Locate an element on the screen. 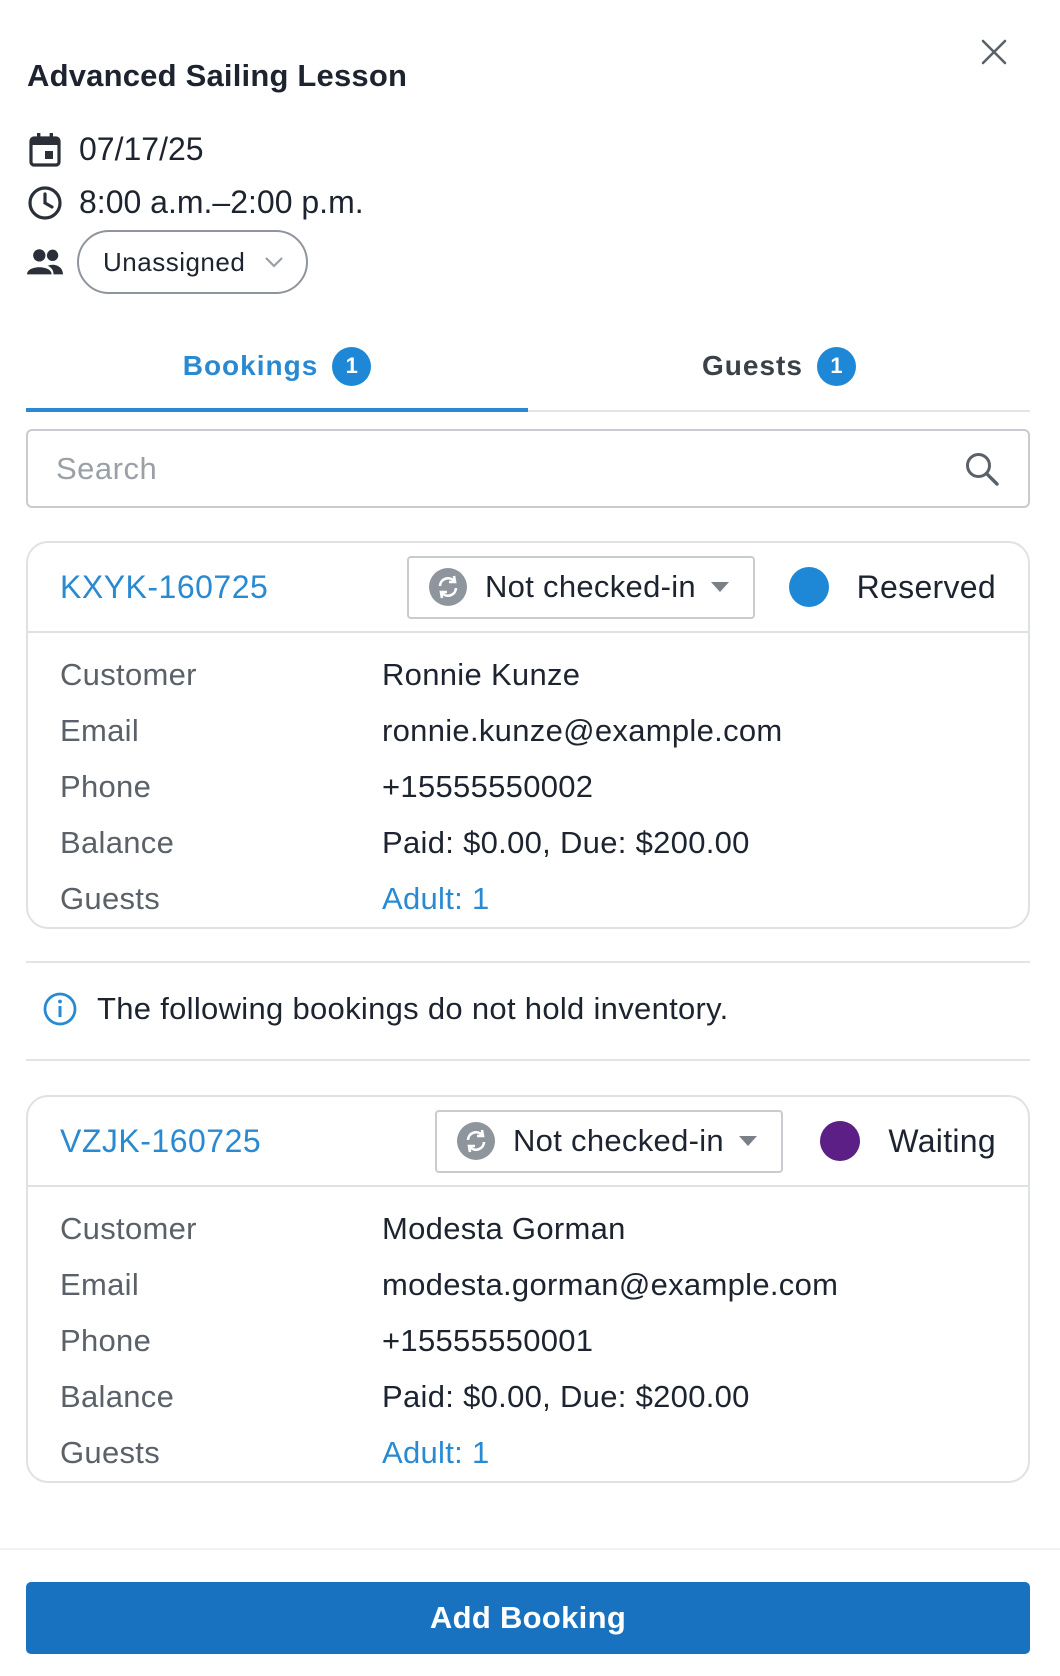 The image size is (1060, 1676). phone-row: Phone +15555550001 is located at coordinates (528, 1341).